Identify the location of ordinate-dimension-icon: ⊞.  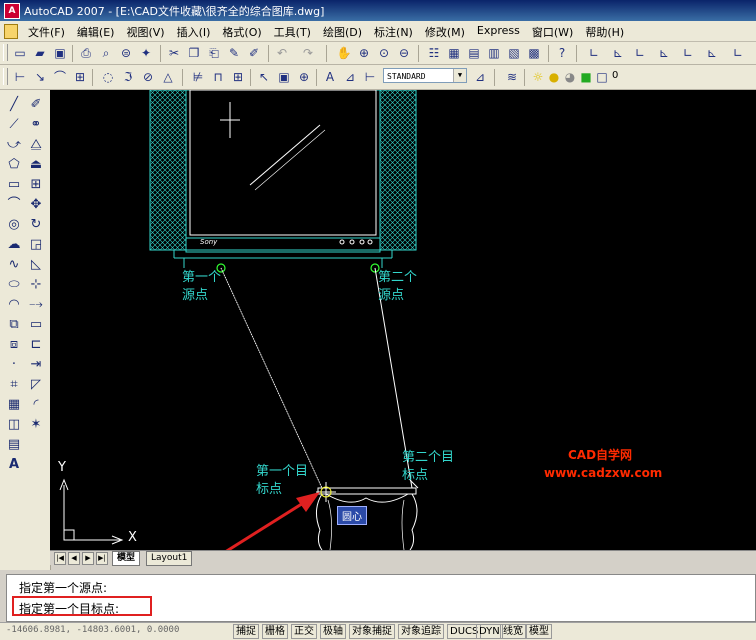
(80, 77).